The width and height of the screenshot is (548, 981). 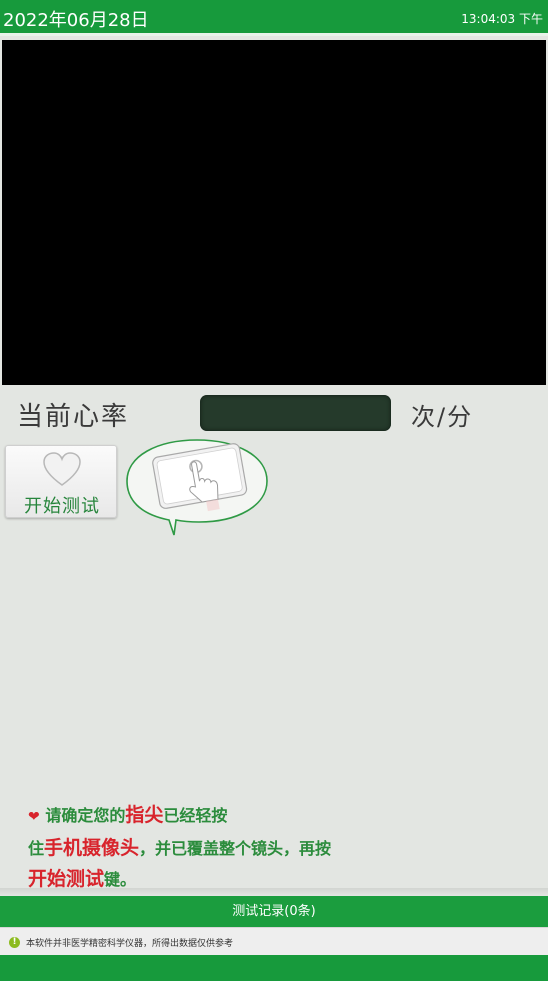 I want to click on test-records-button: 测试记录(0条), so click(x=274, y=911).